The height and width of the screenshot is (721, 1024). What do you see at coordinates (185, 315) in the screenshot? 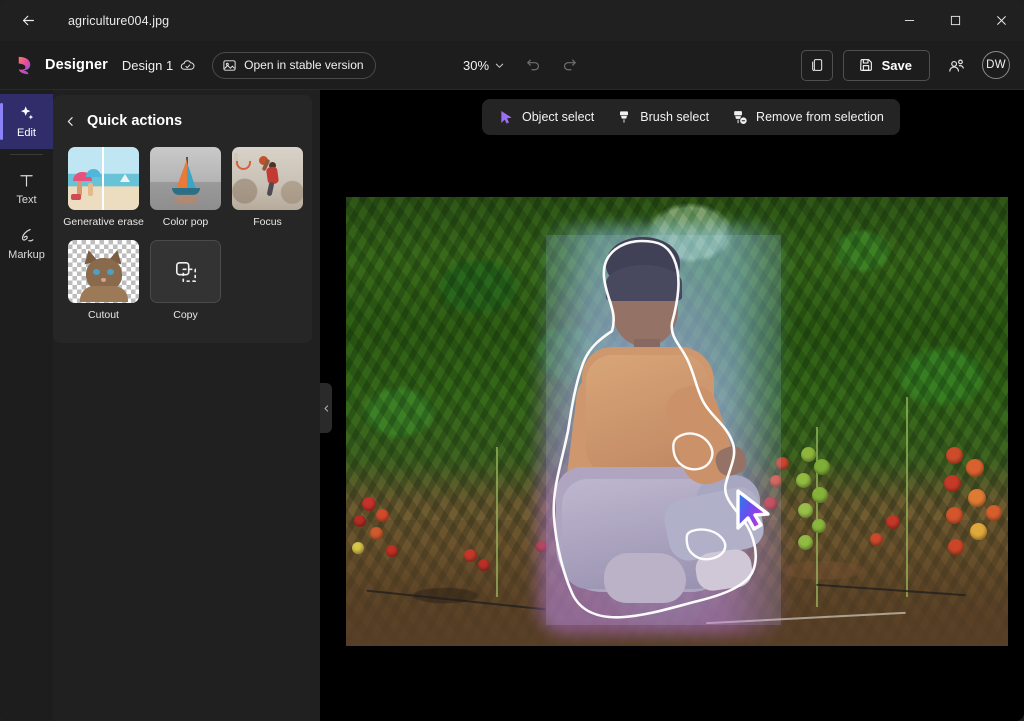
I see `copy-label: Copy` at bounding box center [185, 315].